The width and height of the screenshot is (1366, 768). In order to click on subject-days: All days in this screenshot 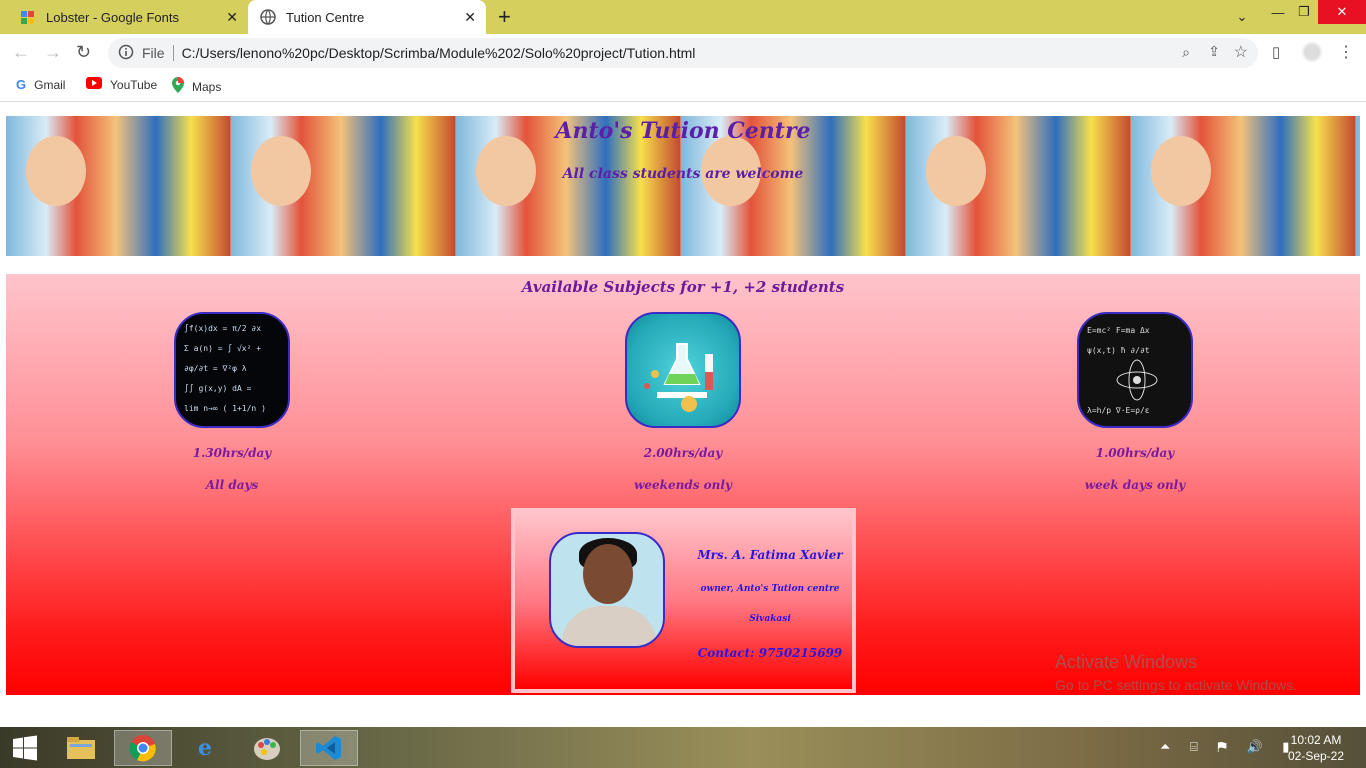, I will do `click(232, 485)`.